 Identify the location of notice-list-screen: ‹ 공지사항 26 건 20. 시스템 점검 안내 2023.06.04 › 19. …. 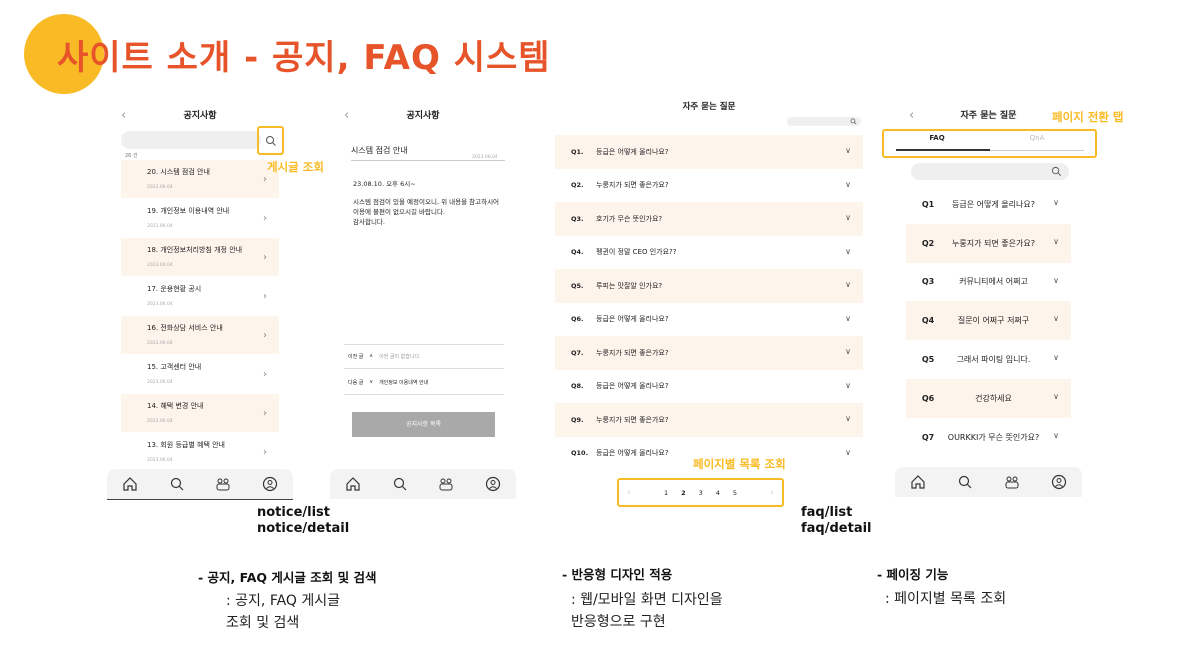
(200, 300).